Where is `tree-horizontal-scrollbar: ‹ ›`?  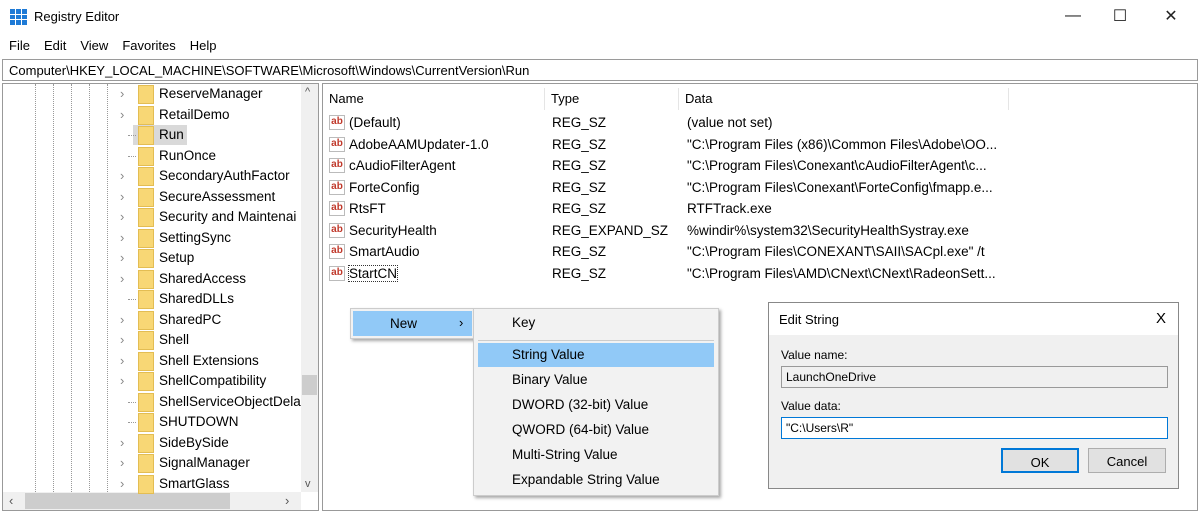
tree-horizontal-scrollbar: ‹ › is located at coordinates (152, 501).